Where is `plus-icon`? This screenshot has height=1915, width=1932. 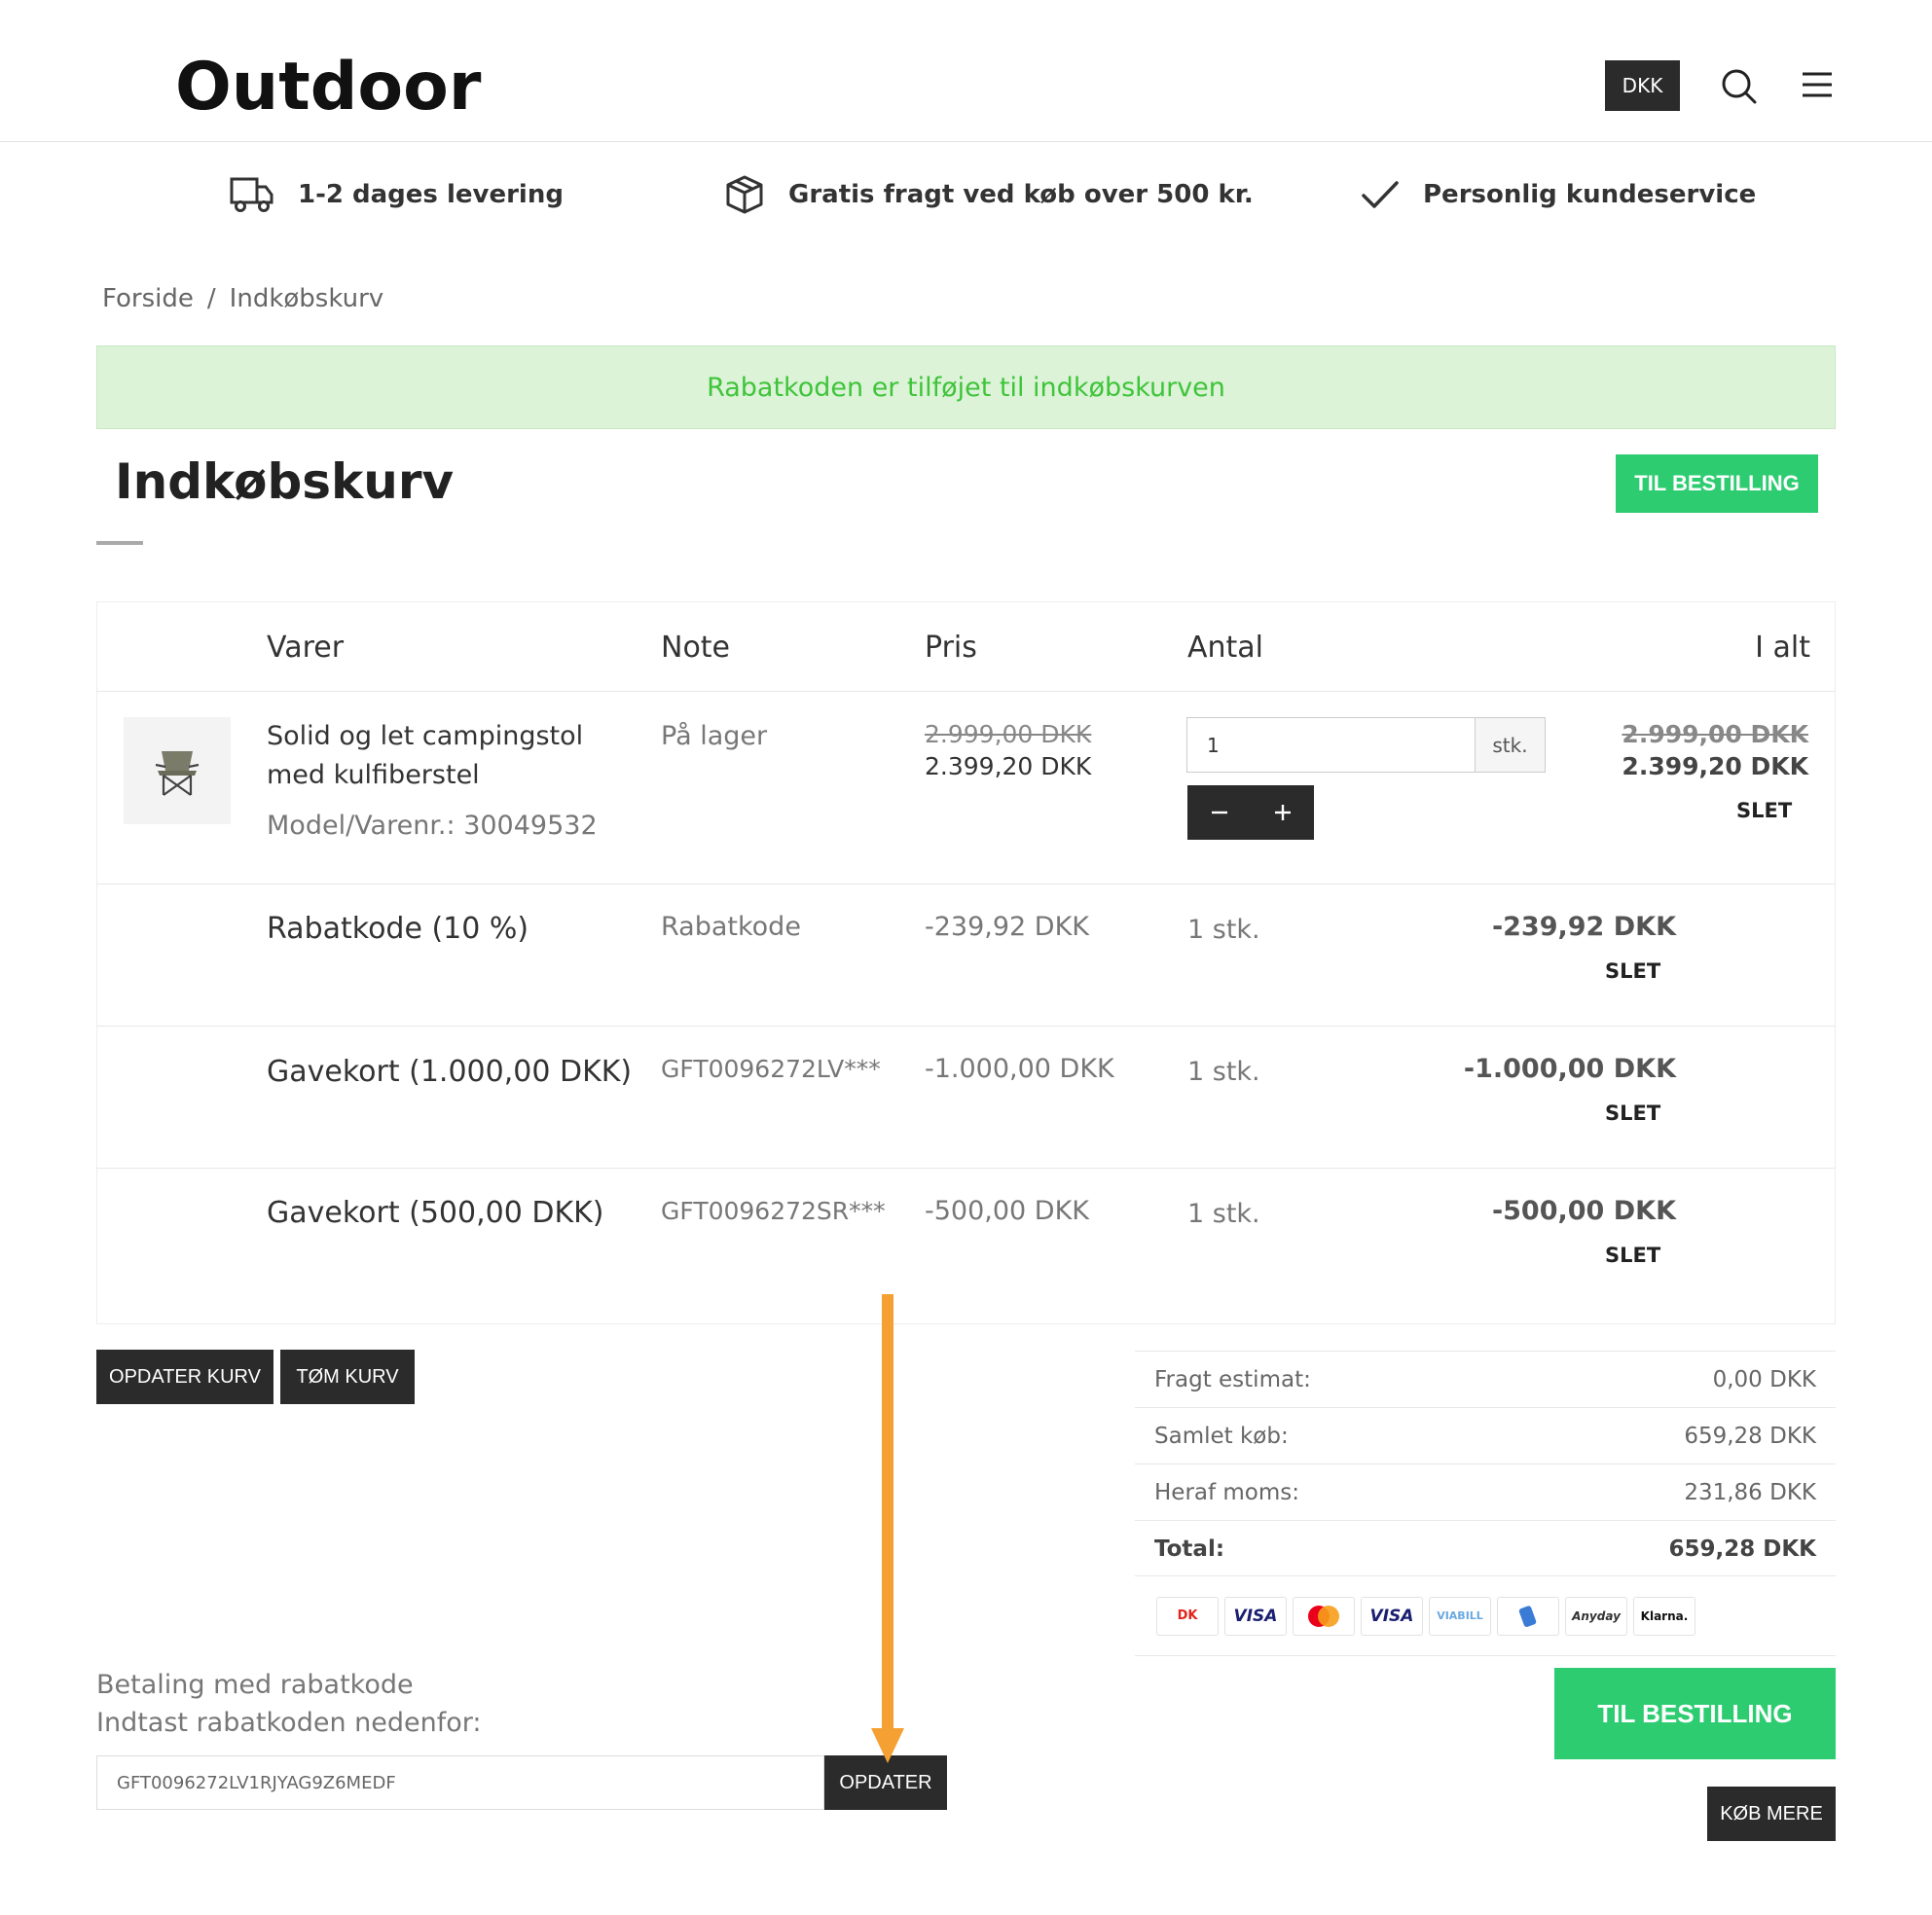 plus-icon is located at coordinates (1282, 812).